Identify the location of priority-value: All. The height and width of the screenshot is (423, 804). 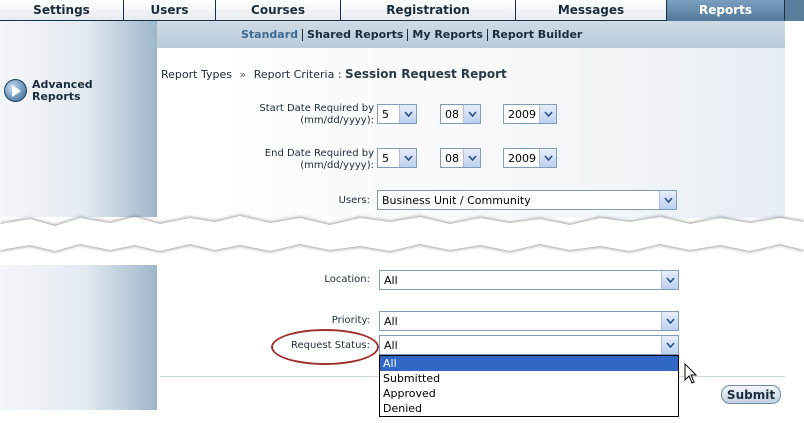
(391, 321).